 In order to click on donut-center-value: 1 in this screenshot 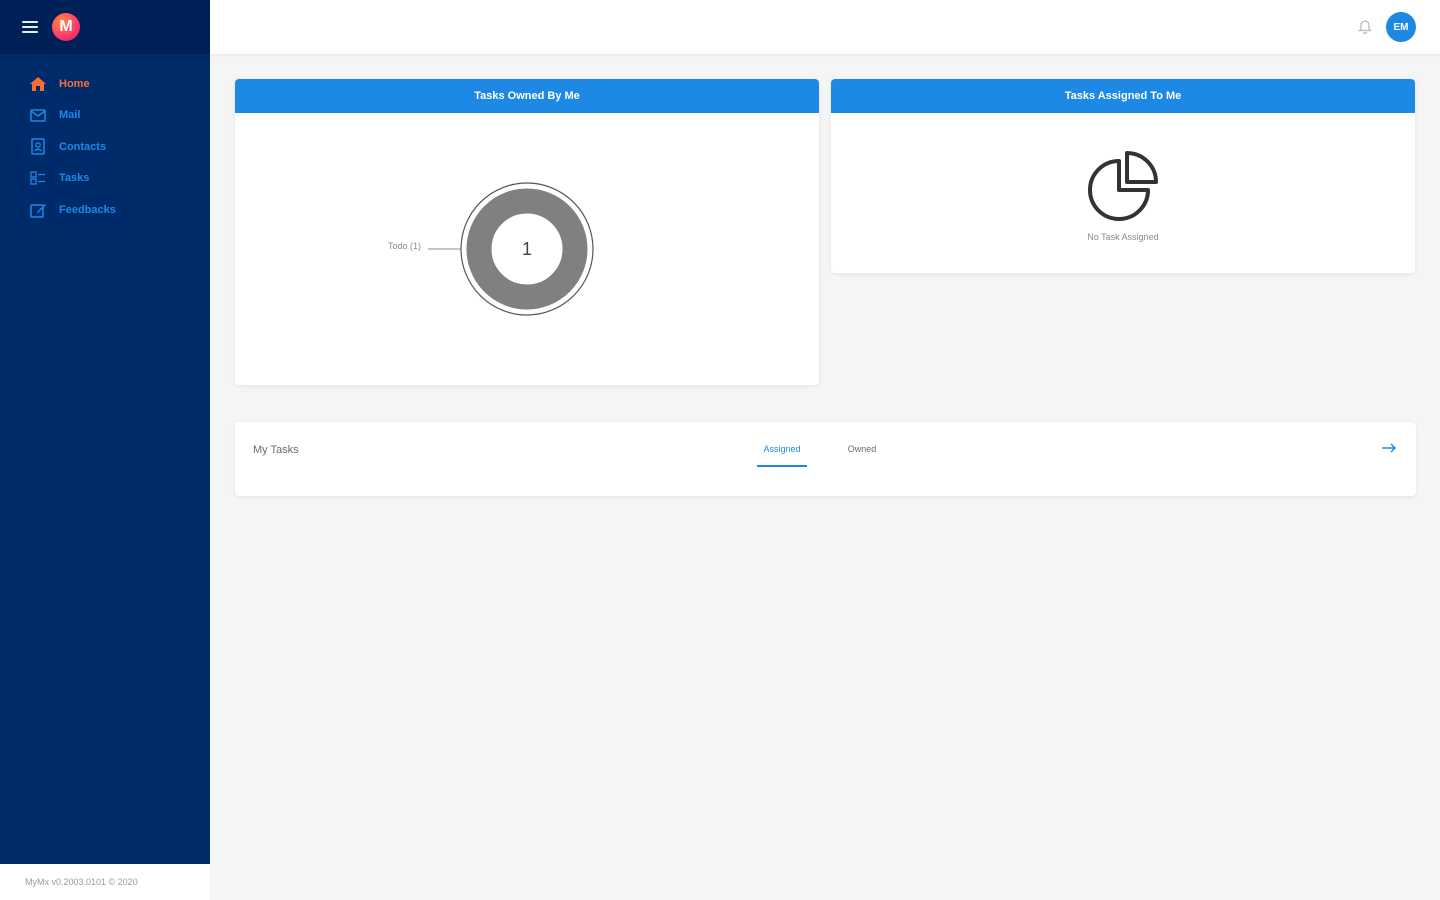, I will do `click(527, 249)`.